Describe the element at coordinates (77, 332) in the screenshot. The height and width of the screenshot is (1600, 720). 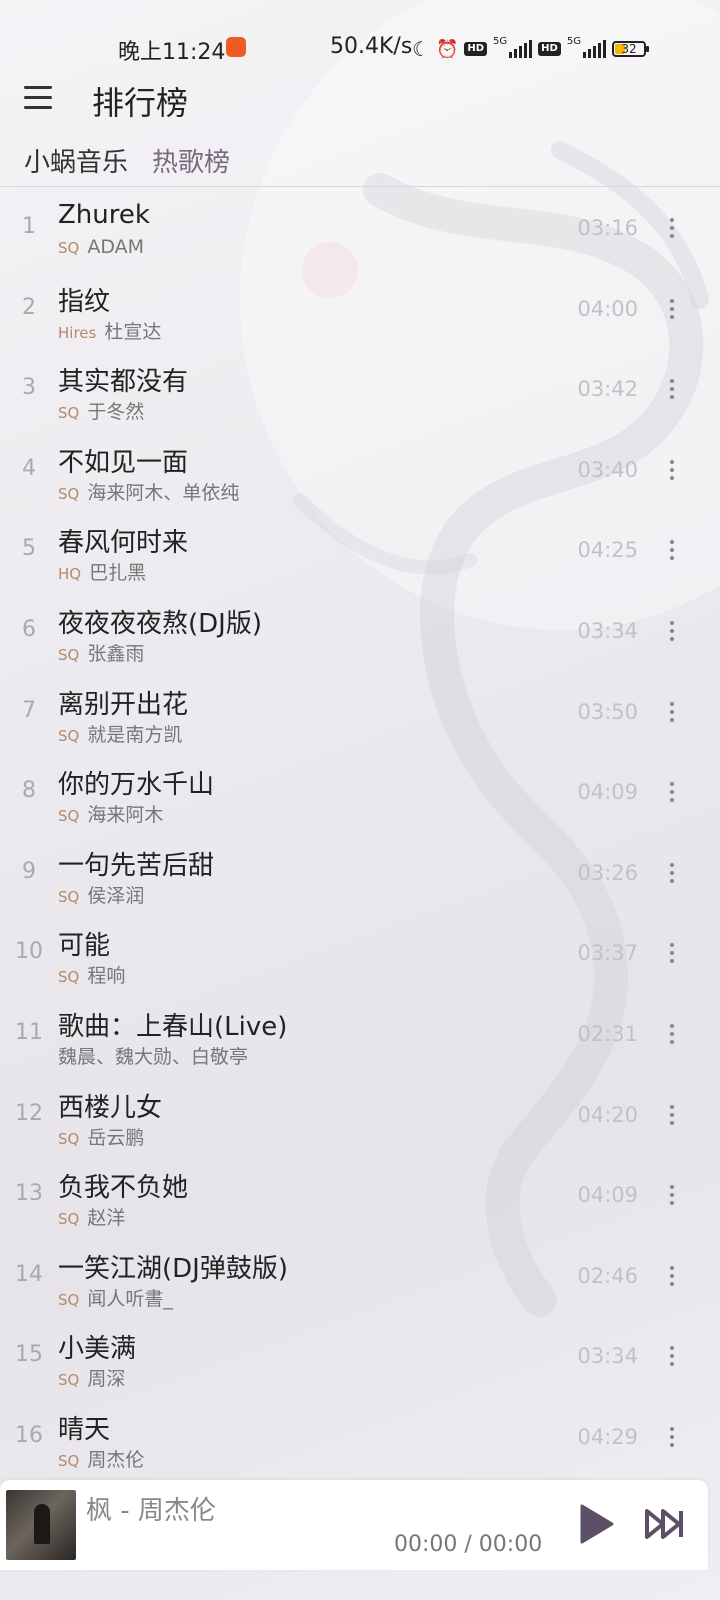
I see `quality-badge: Hires` at that location.